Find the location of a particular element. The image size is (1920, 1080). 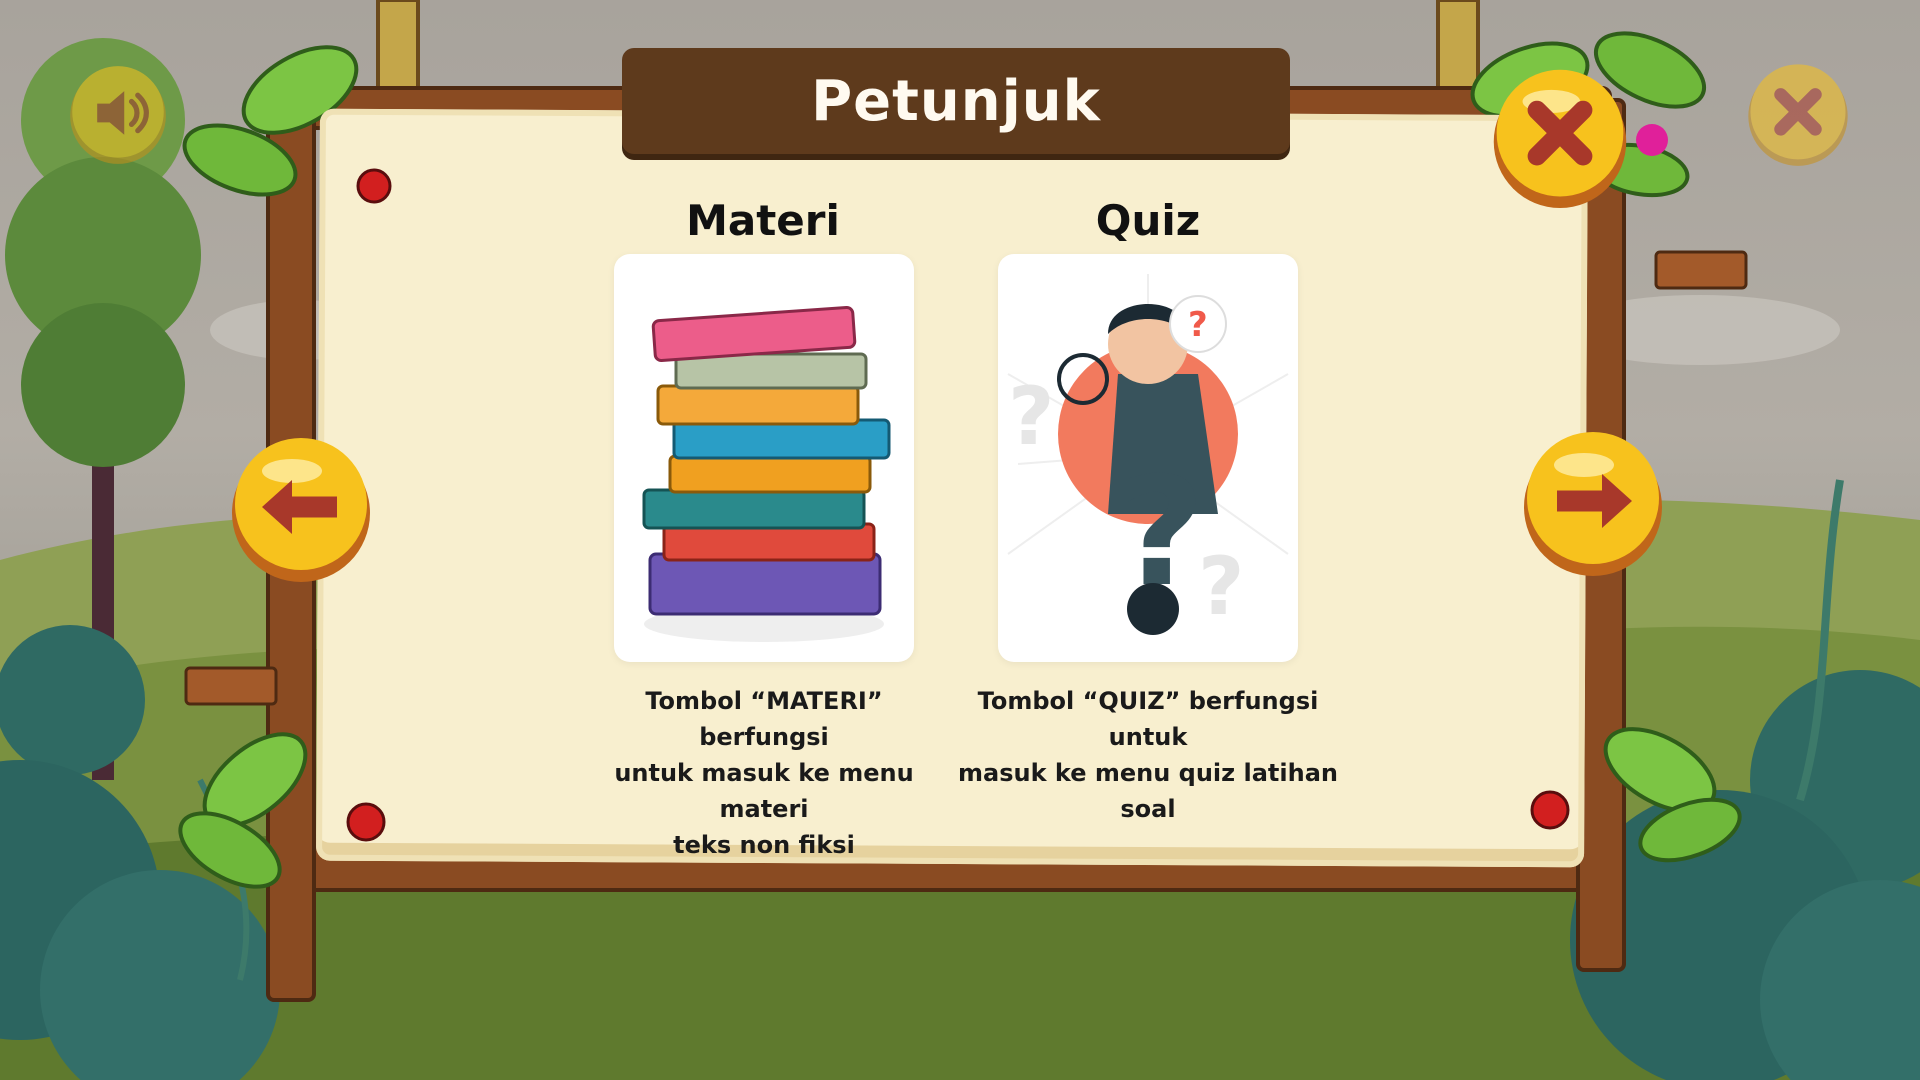

quiz-heading: Quiz is located at coordinates (1148, 220).